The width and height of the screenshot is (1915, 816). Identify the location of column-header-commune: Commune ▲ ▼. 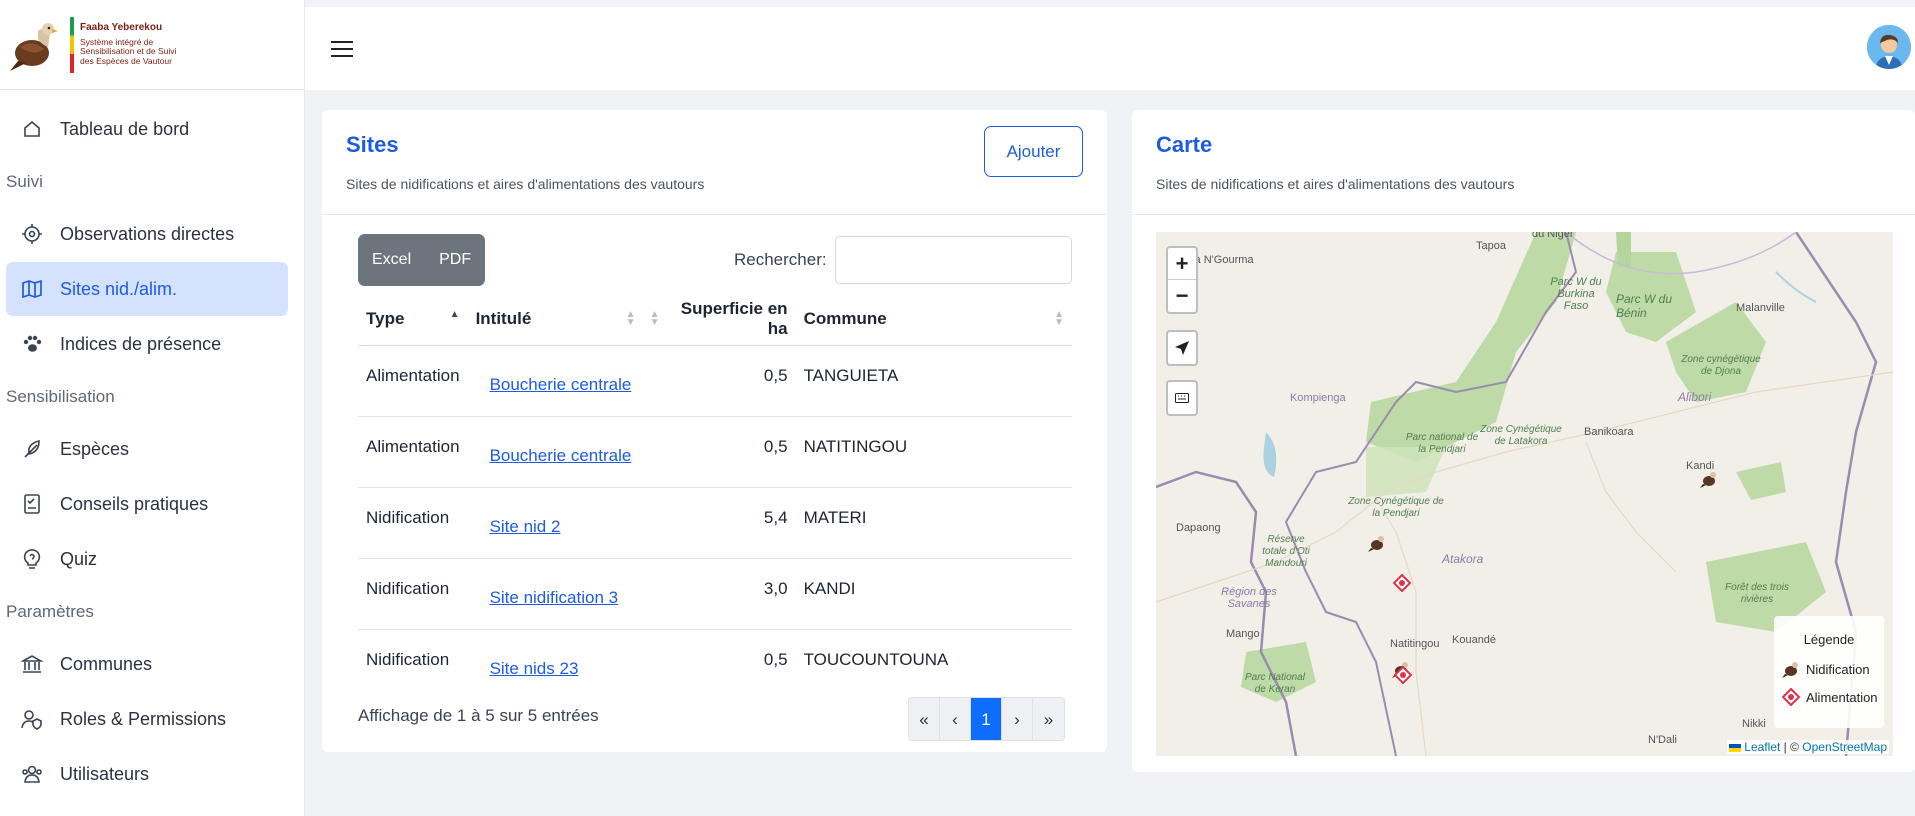
(933, 320).